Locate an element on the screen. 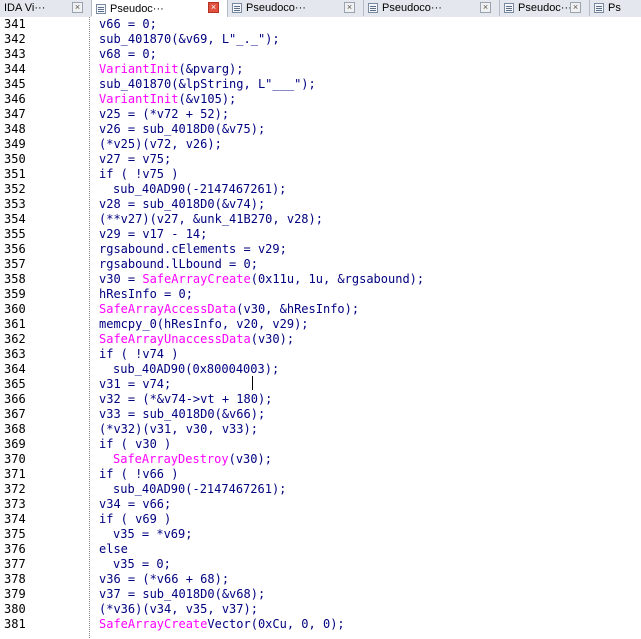 The width and height of the screenshot is (641, 639). line-number: 366 is located at coordinates (15, 399).